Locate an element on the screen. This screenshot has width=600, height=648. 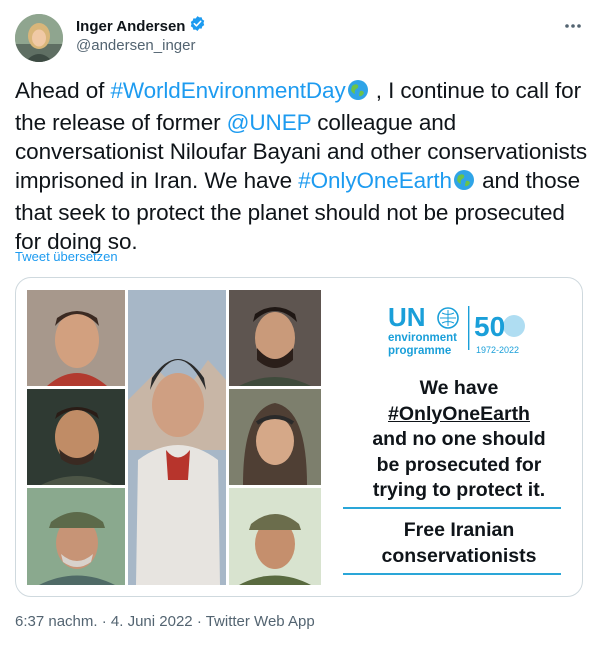
card-cta-line: Free Iranian is located at coordinates (459, 530).